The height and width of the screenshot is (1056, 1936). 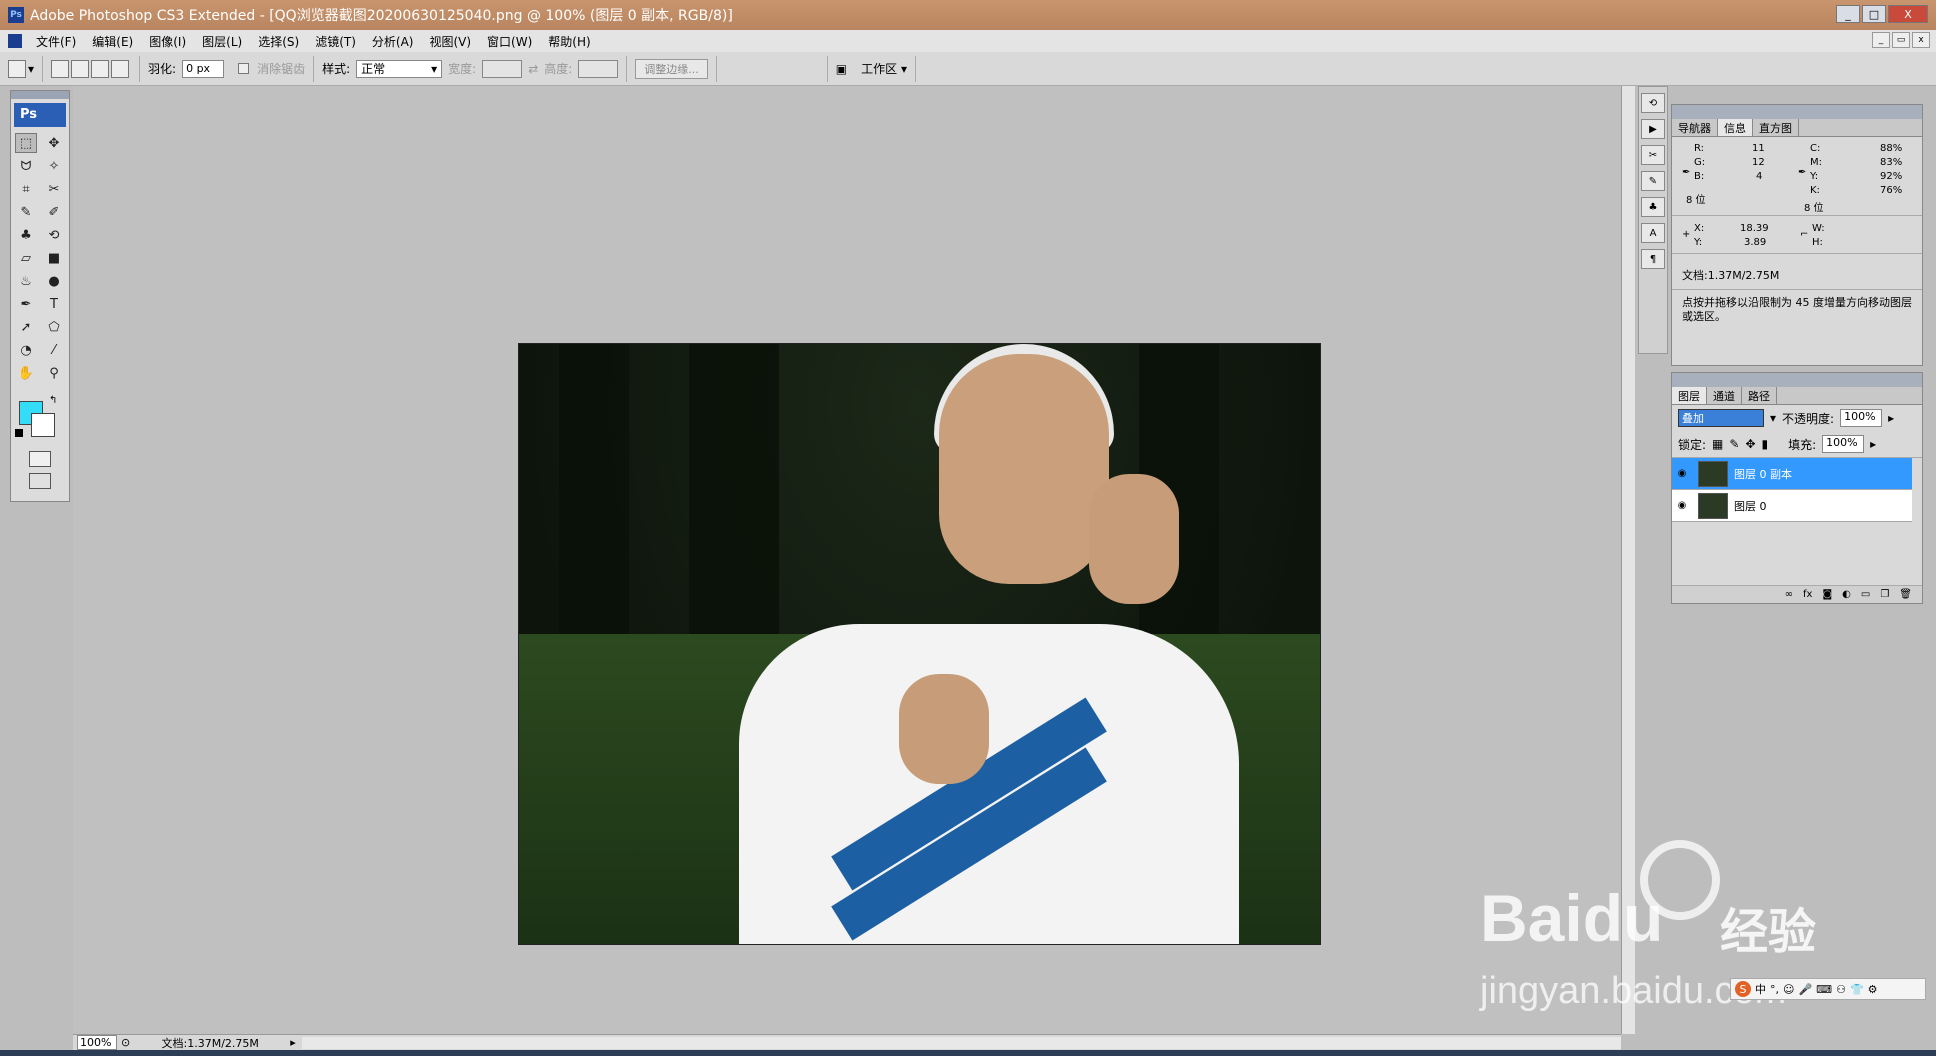 What do you see at coordinates (1695, 127) in the screenshot?
I see `tab-navigator: 导航器` at bounding box center [1695, 127].